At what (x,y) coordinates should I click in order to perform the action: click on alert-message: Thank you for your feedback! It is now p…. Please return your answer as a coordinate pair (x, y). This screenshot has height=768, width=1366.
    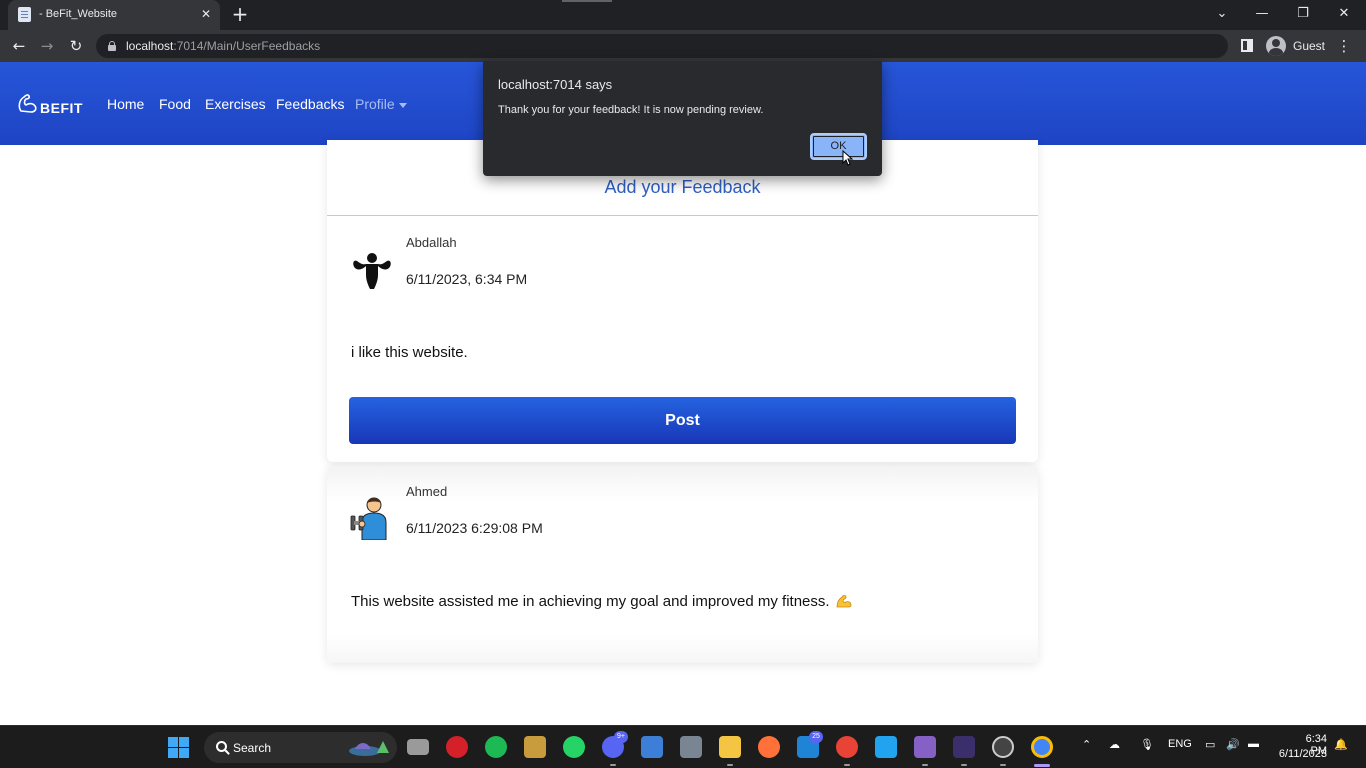
    Looking at the image, I should click on (631, 110).